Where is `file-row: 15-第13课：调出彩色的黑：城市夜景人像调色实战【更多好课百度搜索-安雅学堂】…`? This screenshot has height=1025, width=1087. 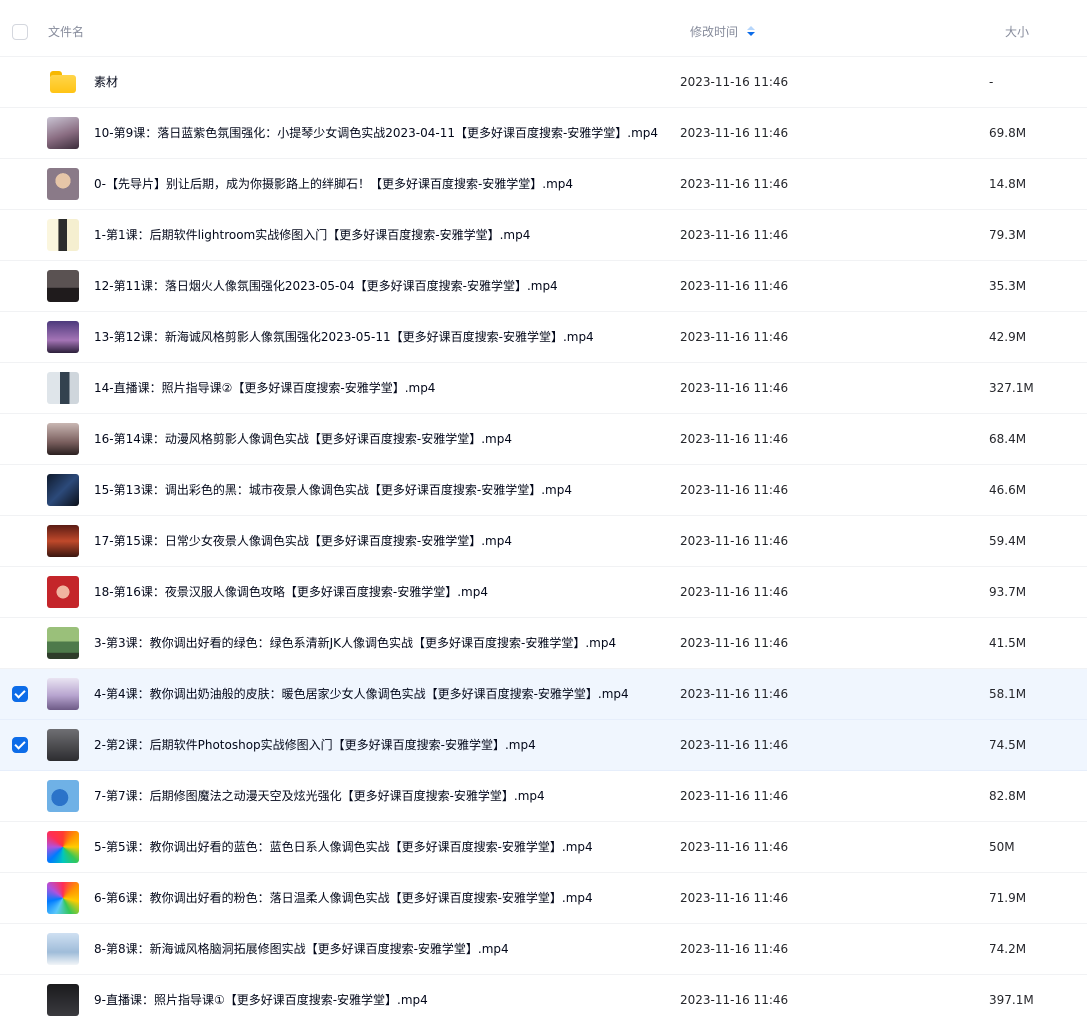 file-row: 15-第13课：调出彩色的黑：城市夜景人像调色实战【更多好课百度搜索-安雅学堂】… is located at coordinates (543, 490).